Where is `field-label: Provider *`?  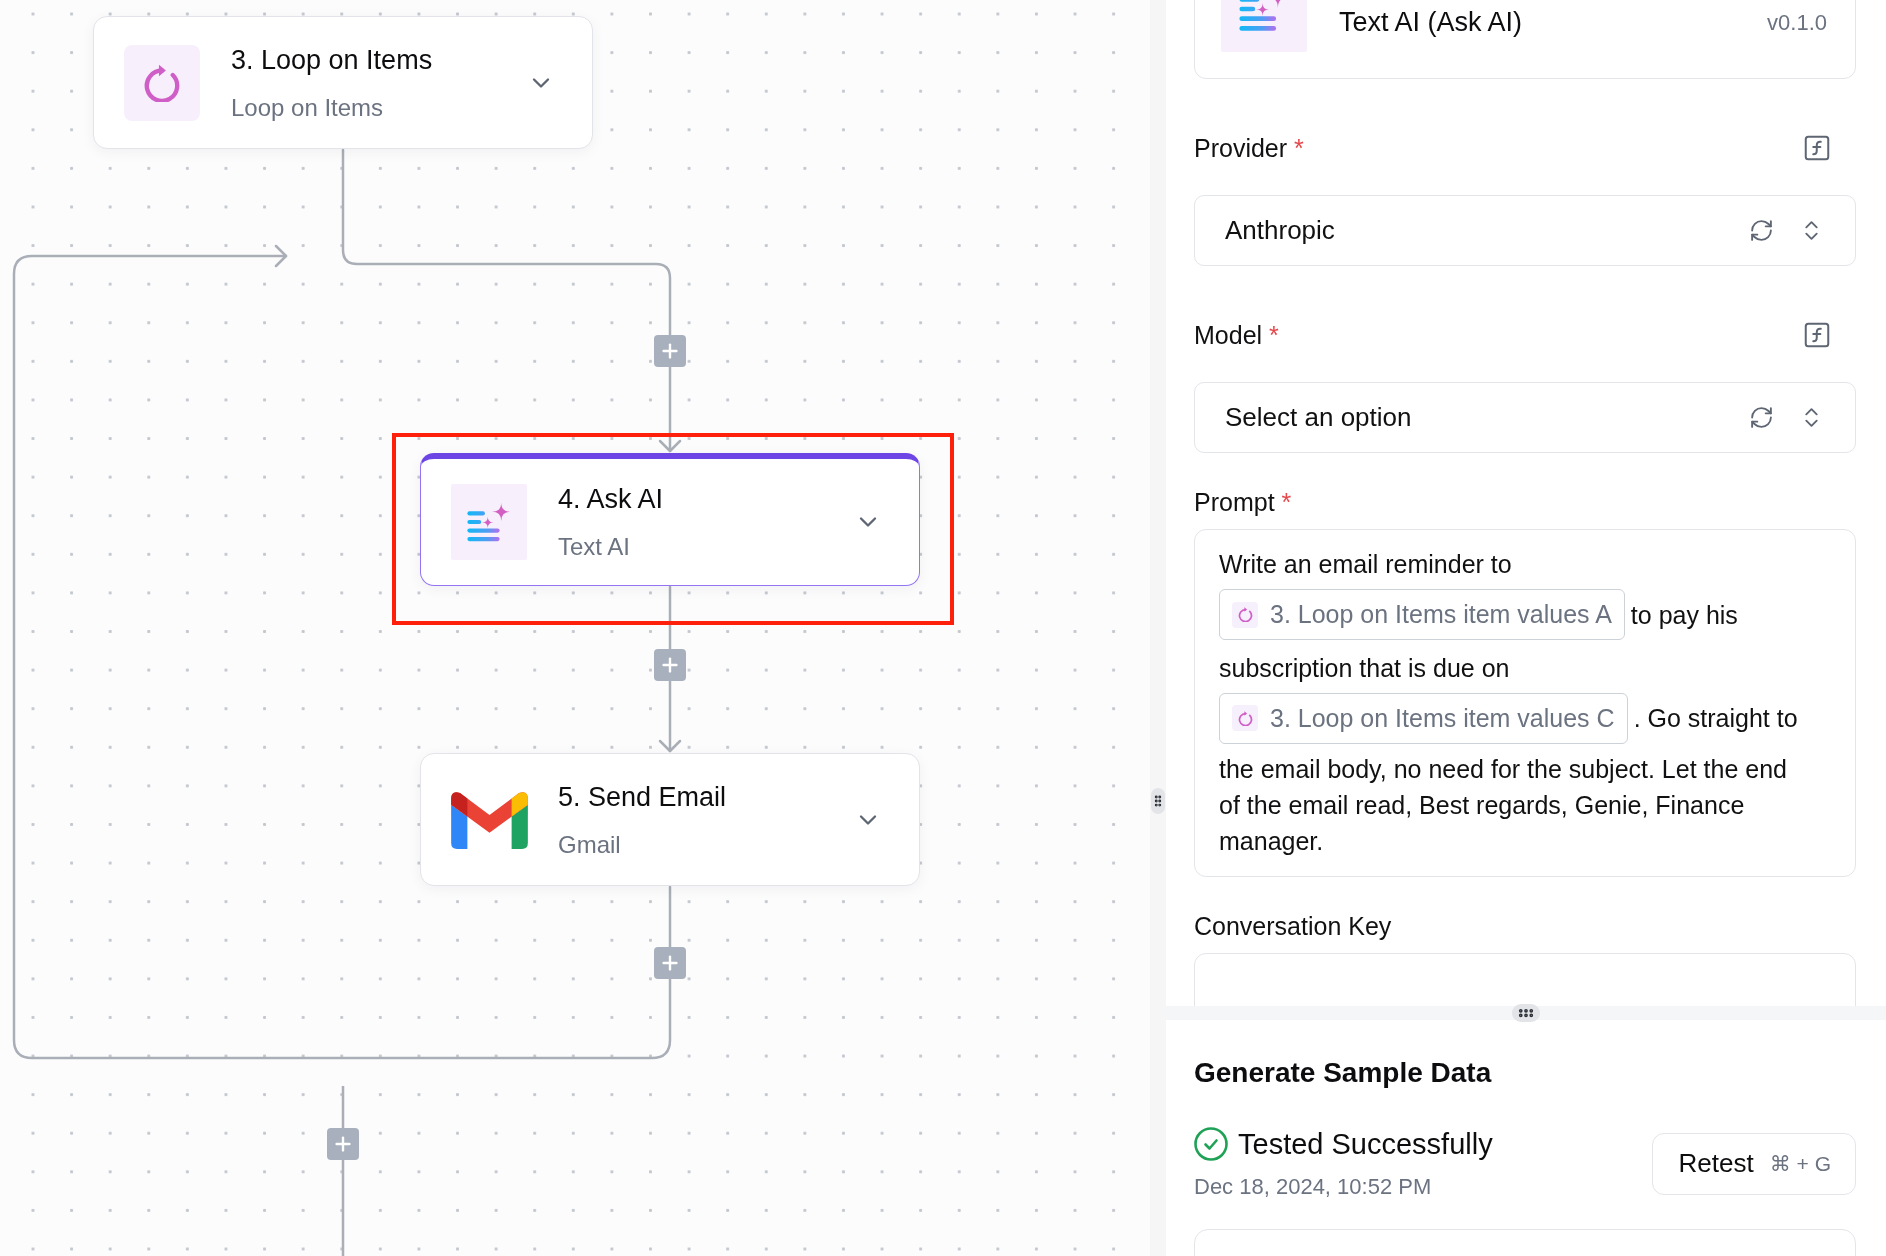
field-label: Provider * is located at coordinates (1249, 148).